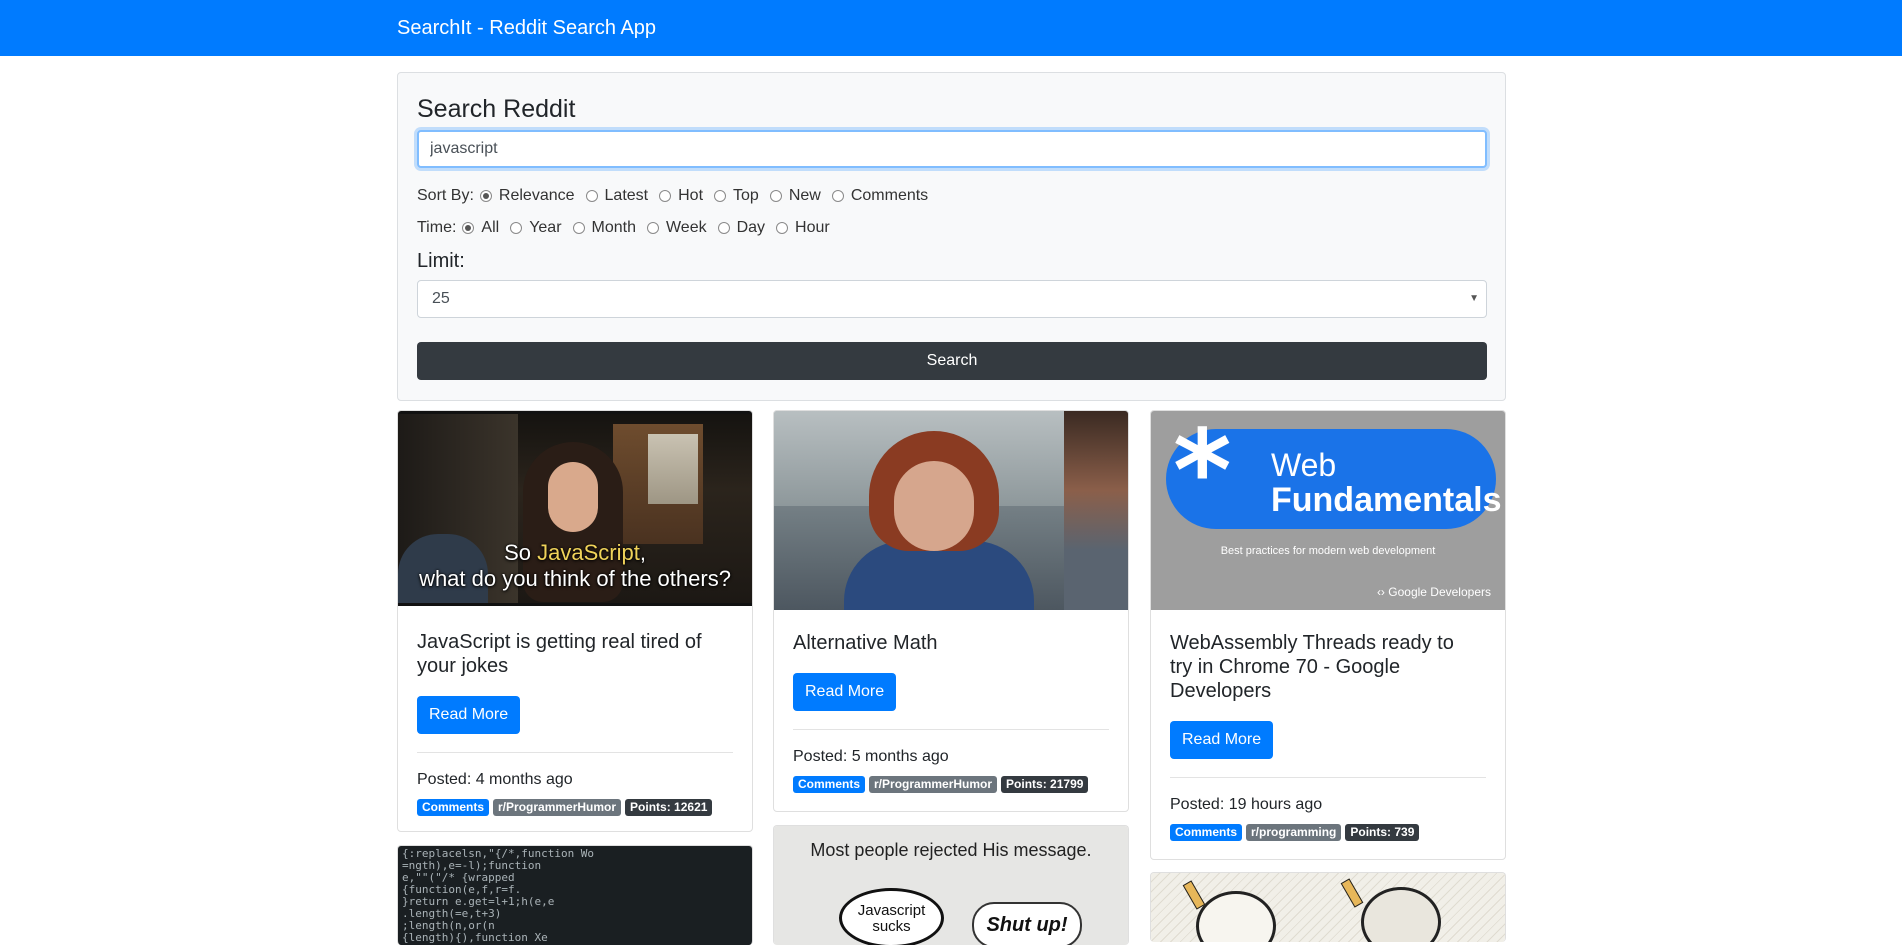 Image resolution: width=1902 pixels, height=945 pixels. I want to click on time-option-hour: Hour, so click(803, 228).